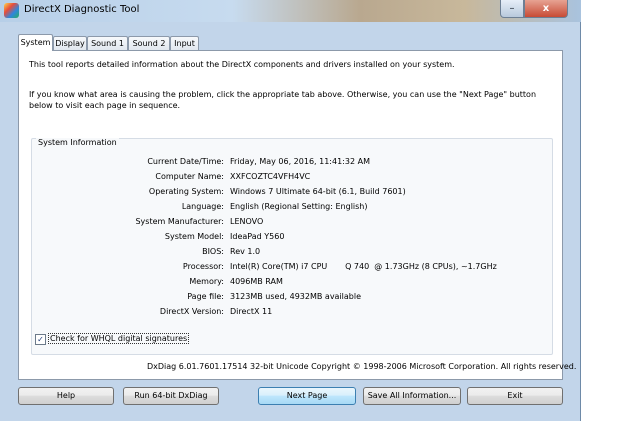 The width and height of the screenshot is (640, 421). Describe the element at coordinates (292, 238) in the screenshot. I see `info-row-model: System Model: IdeaPad Y560` at that location.